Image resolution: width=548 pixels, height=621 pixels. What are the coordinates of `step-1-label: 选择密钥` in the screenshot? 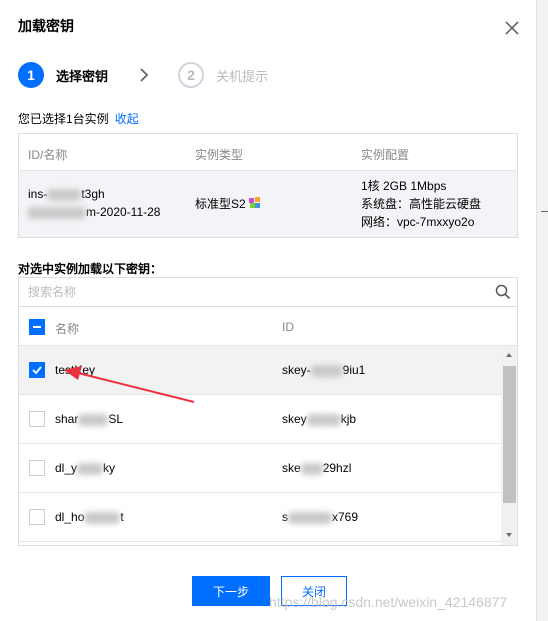 It's located at (82, 76).